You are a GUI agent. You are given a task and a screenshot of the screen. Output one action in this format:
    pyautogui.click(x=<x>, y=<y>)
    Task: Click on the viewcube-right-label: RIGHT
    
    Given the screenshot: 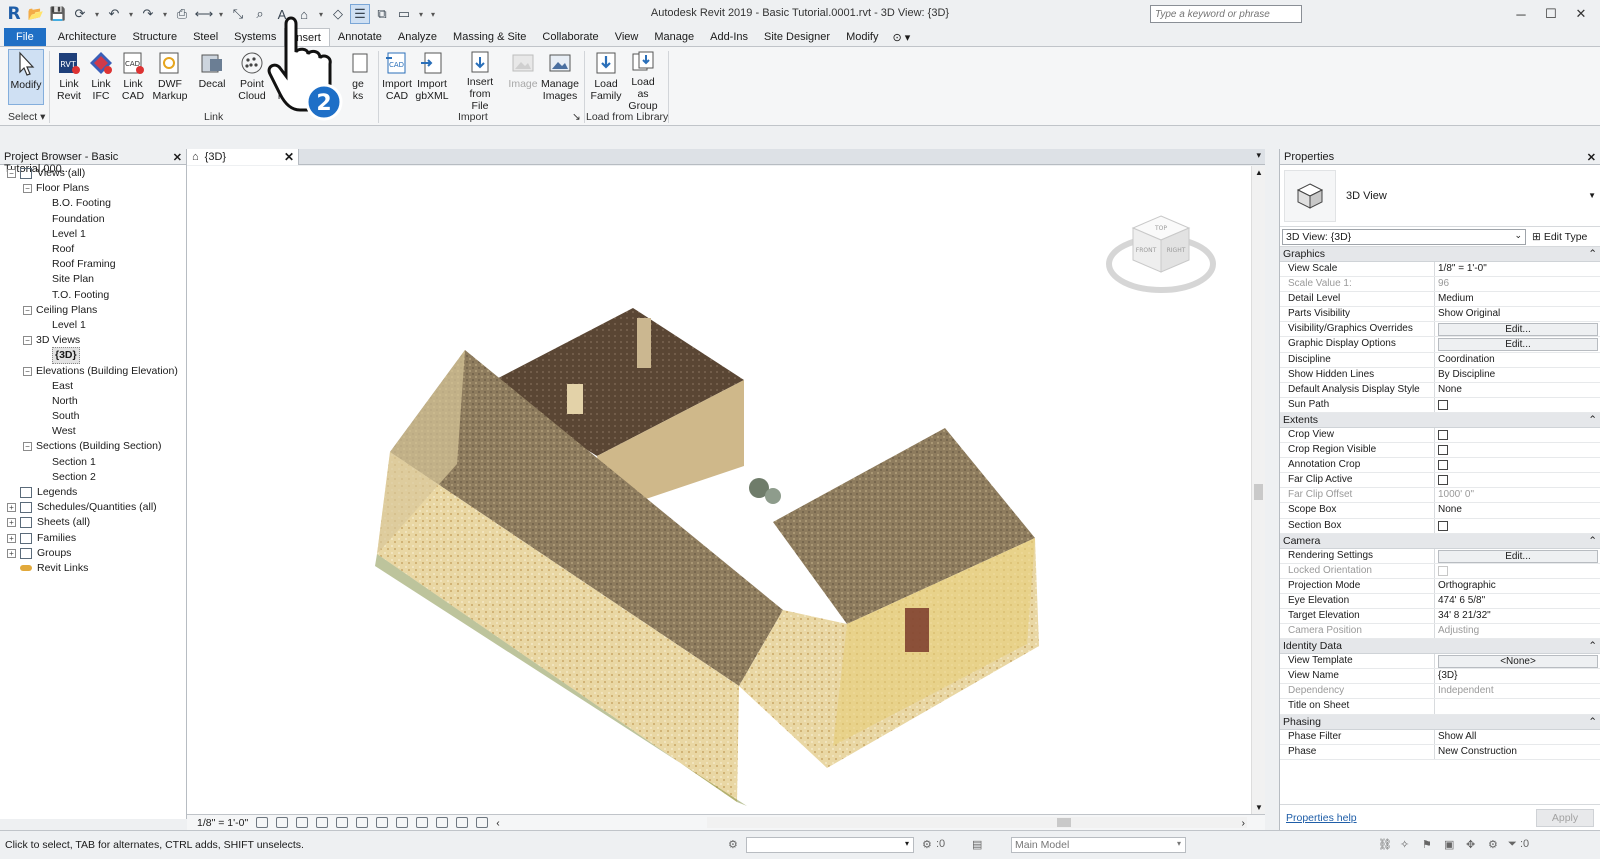 What is the action you would take?
    pyautogui.click(x=1176, y=250)
    